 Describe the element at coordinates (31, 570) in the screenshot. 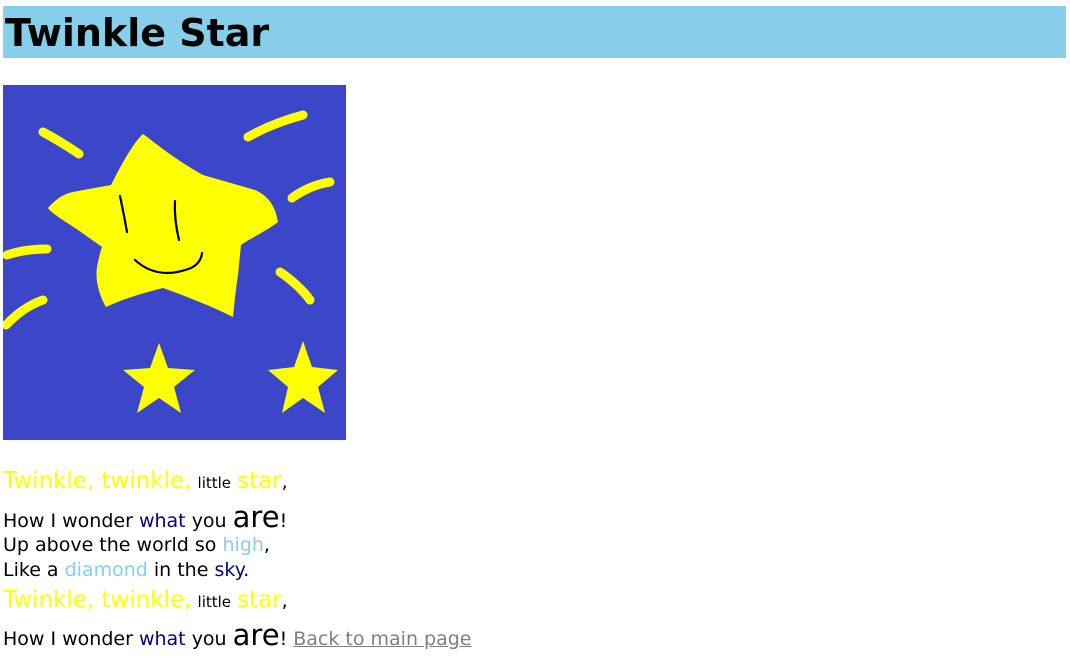

I see `poem-word: Like a` at that location.